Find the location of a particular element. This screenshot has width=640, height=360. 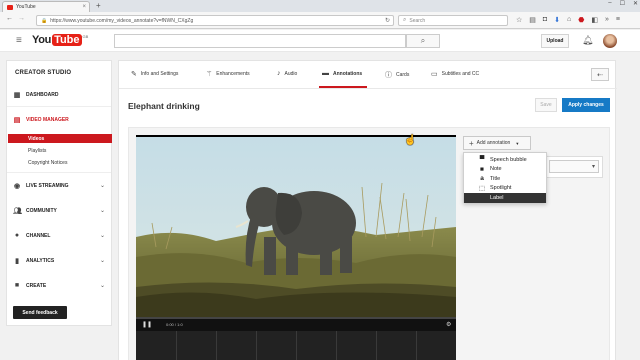

sidebar-item-dashboard: ▦ DASHBOARD is located at coordinates (36, 95).